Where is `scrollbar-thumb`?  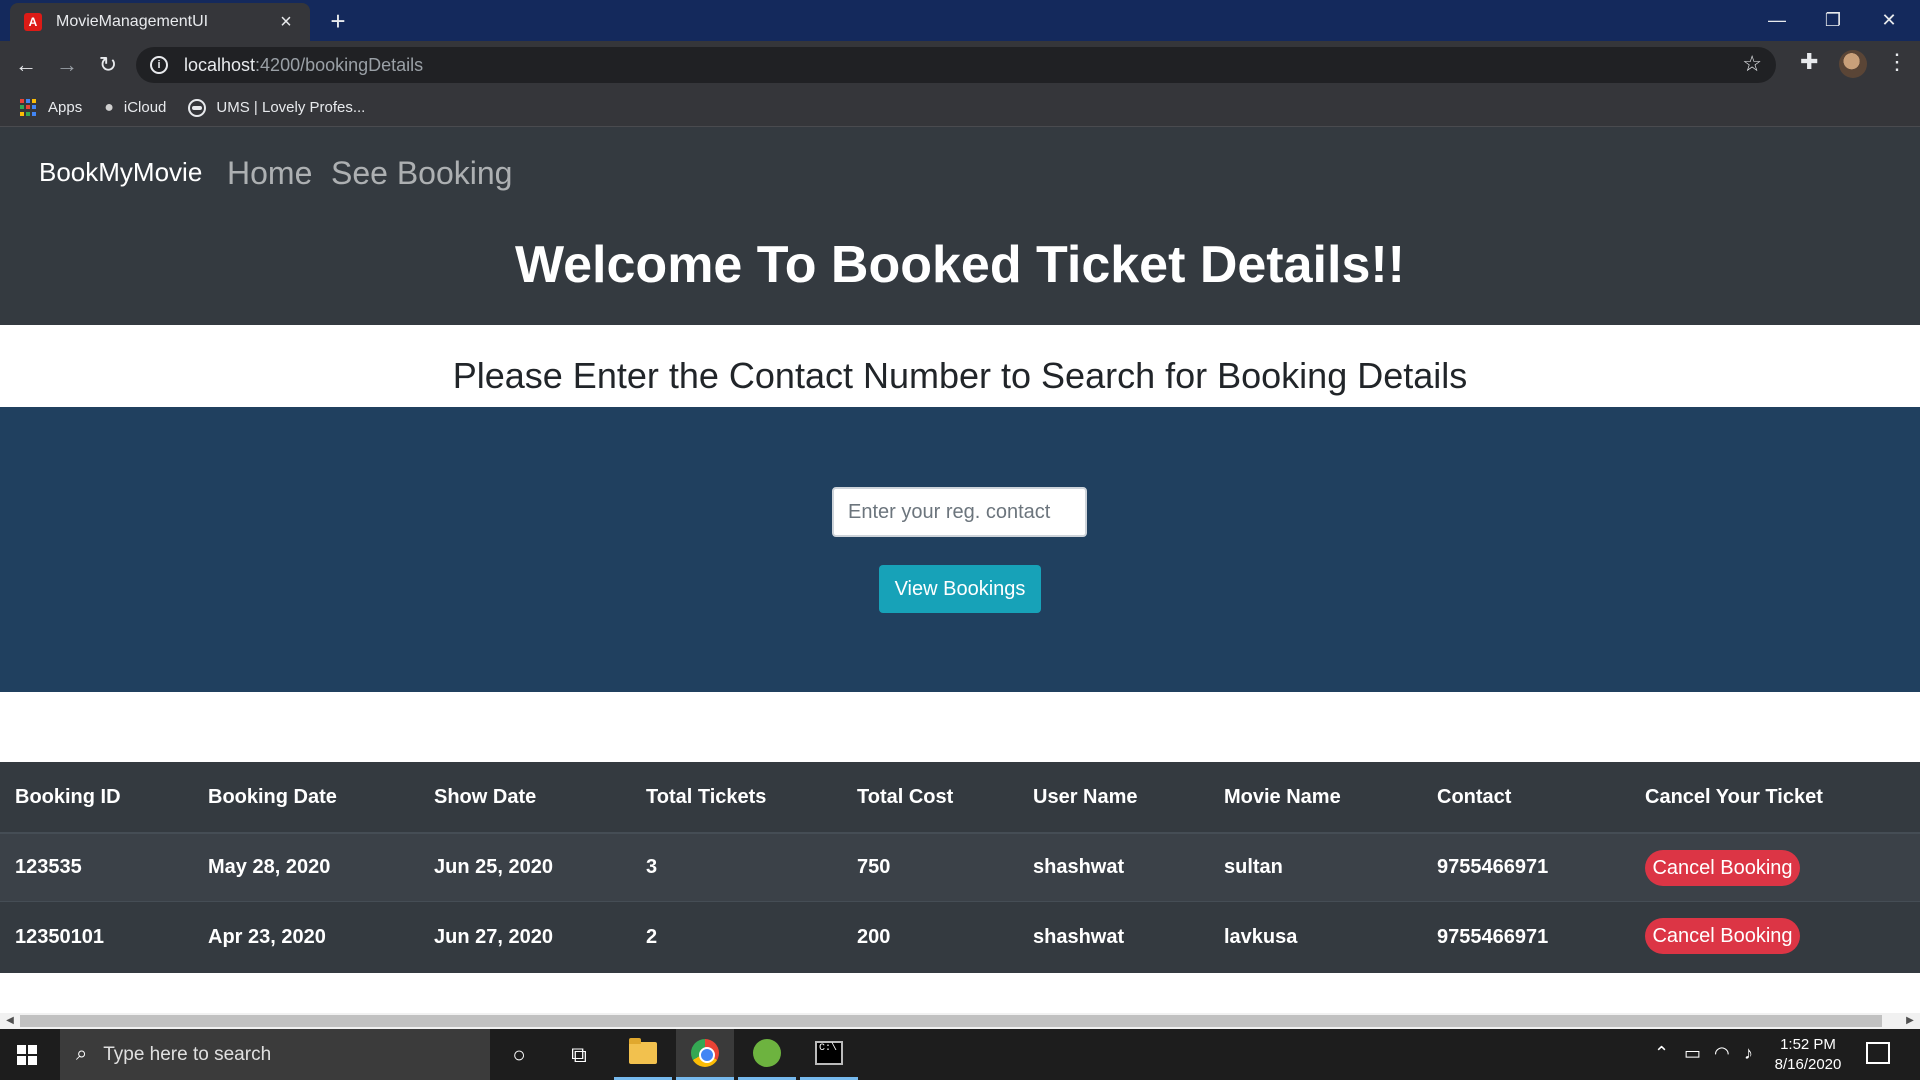
scrollbar-thumb is located at coordinates (951, 1021).